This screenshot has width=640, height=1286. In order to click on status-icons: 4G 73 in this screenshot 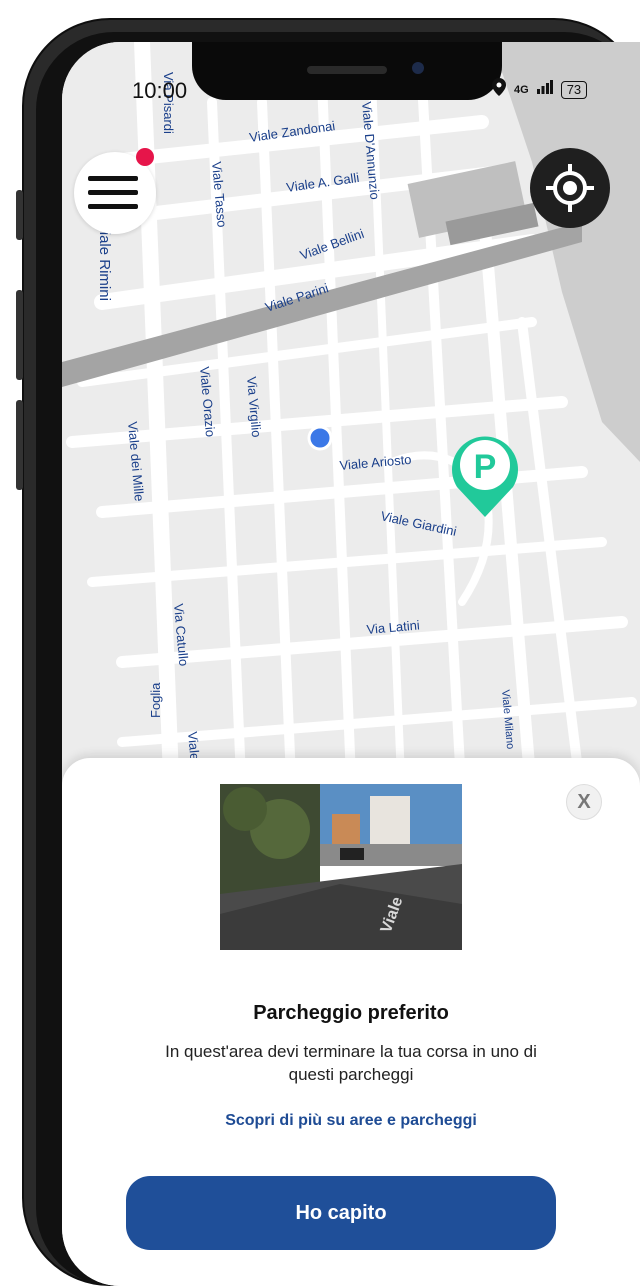, I will do `click(540, 89)`.